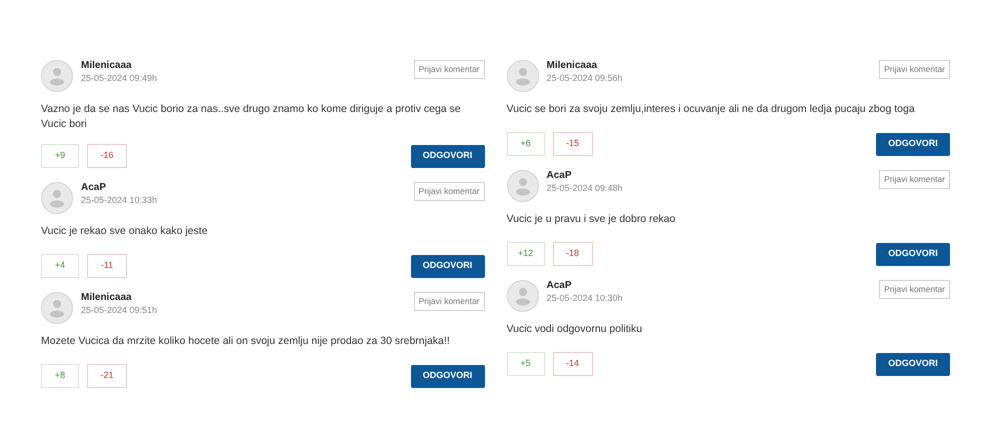  I want to click on upvote-button: +6, so click(525, 144).